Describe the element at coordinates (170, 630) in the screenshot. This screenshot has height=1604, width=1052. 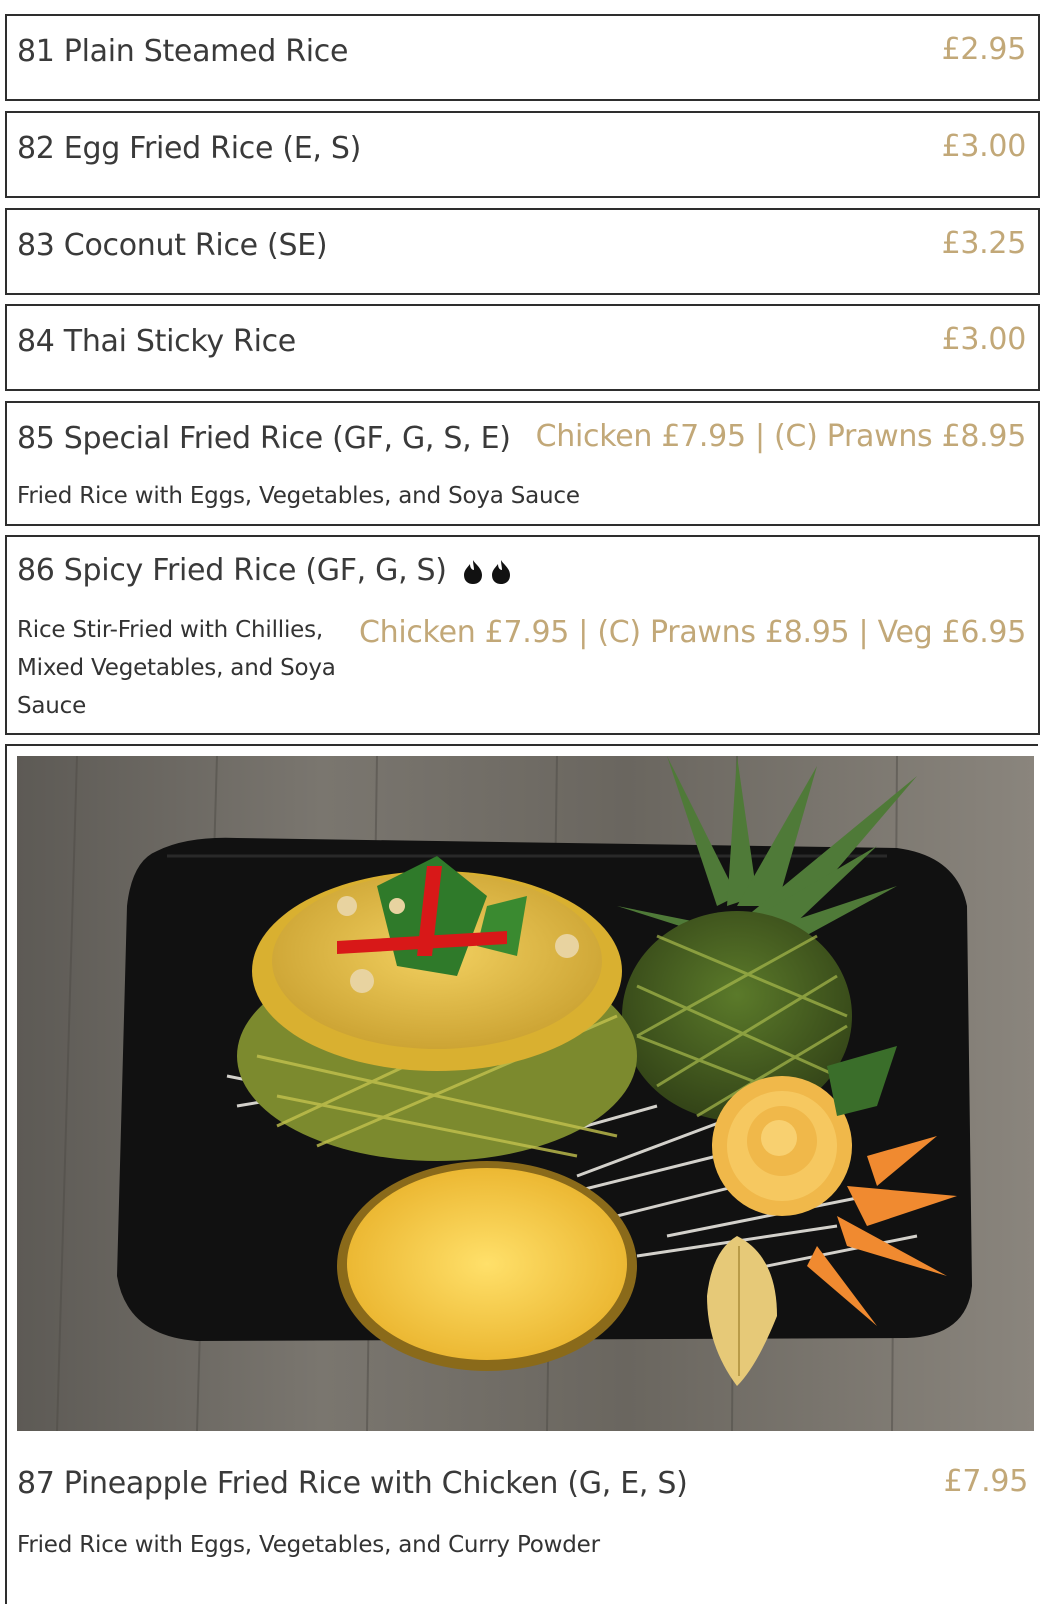
I see `description-line: Rice Stir-Fried with Chillies,` at that location.